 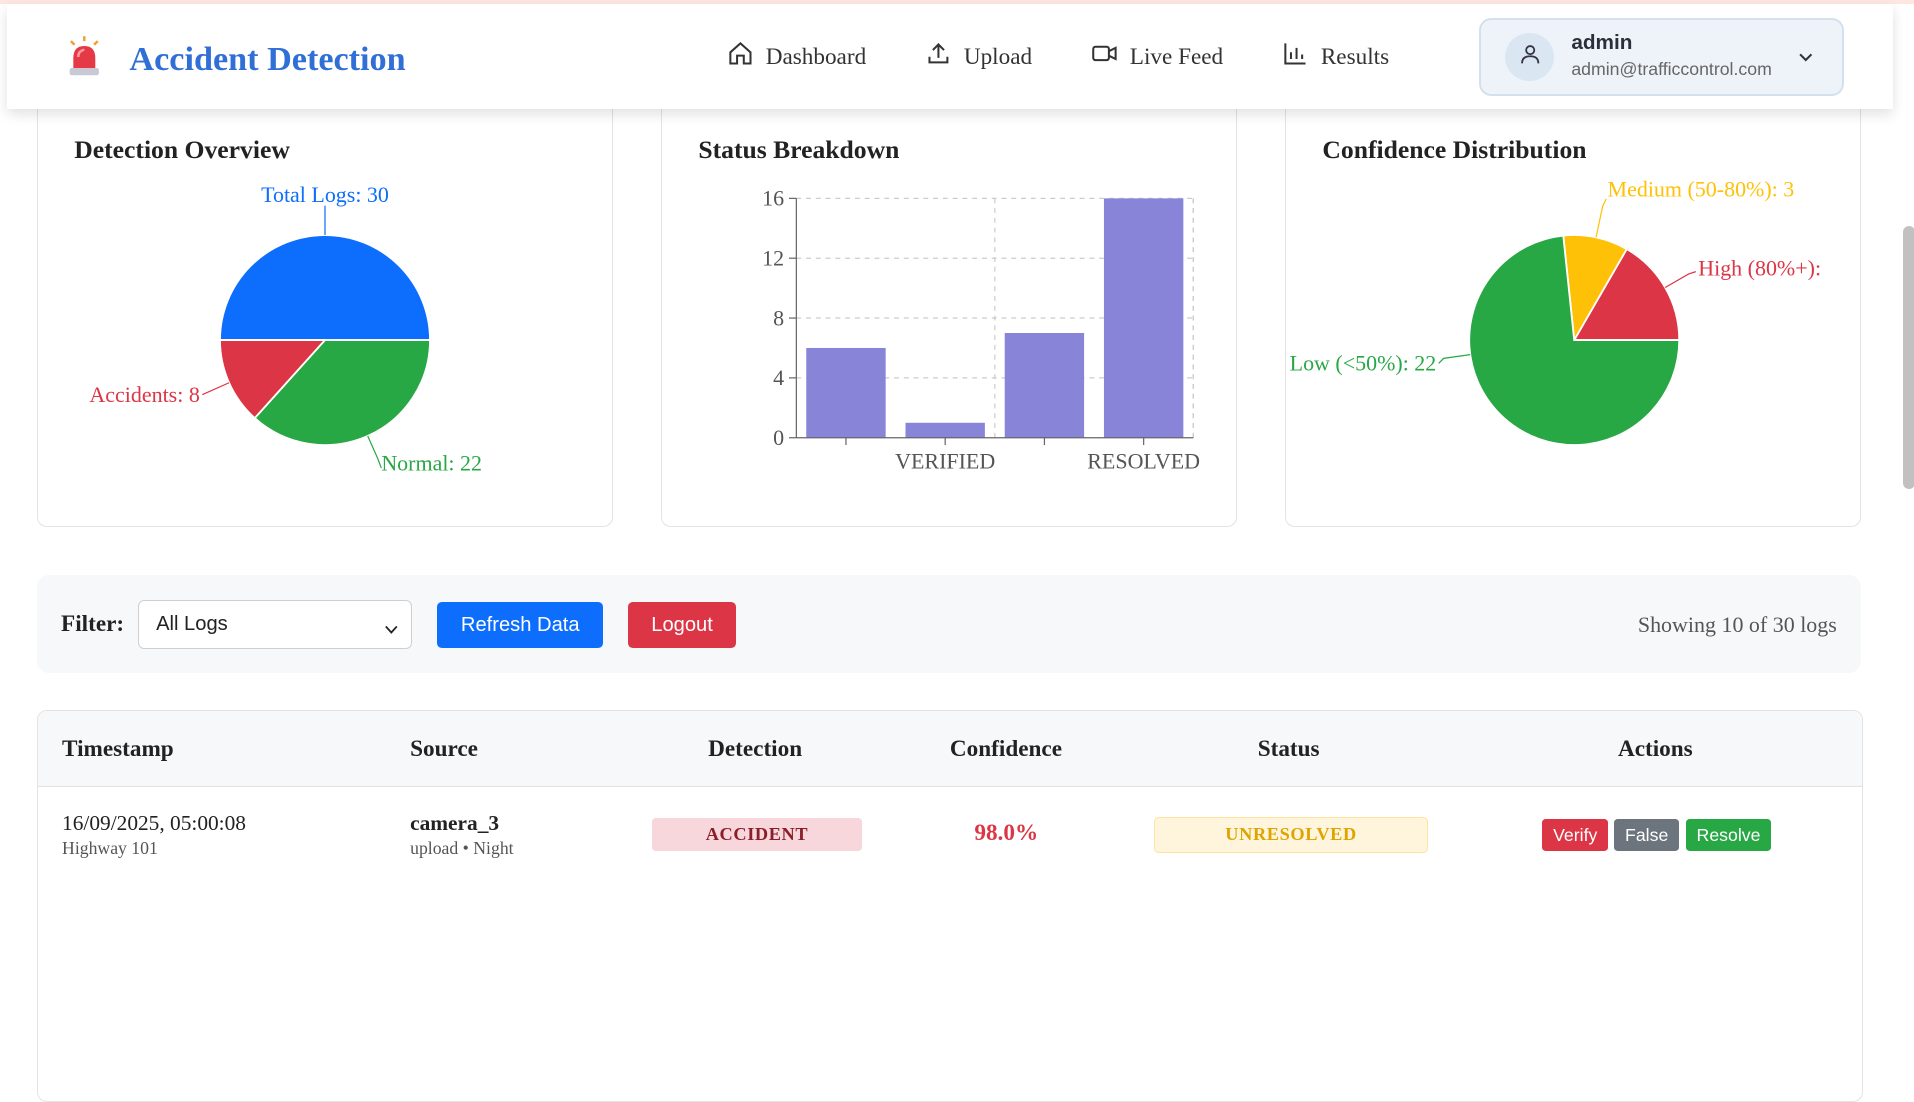 What do you see at coordinates (267, 60) in the screenshot?
I see `brand-title: Accident Detection` at bounding box center [267, 60].